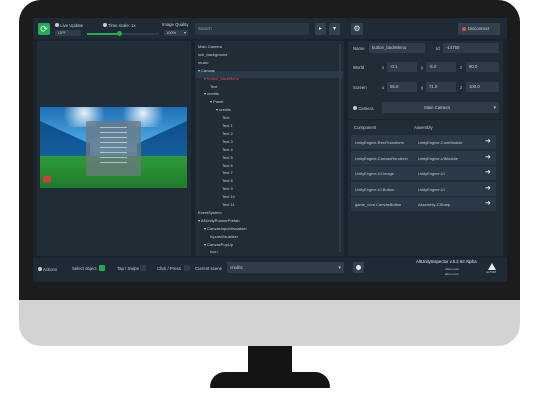 Image resolution: width=540 pixels, height=400 pixels. I want to click on id-field: -14750, so click(471, 48).